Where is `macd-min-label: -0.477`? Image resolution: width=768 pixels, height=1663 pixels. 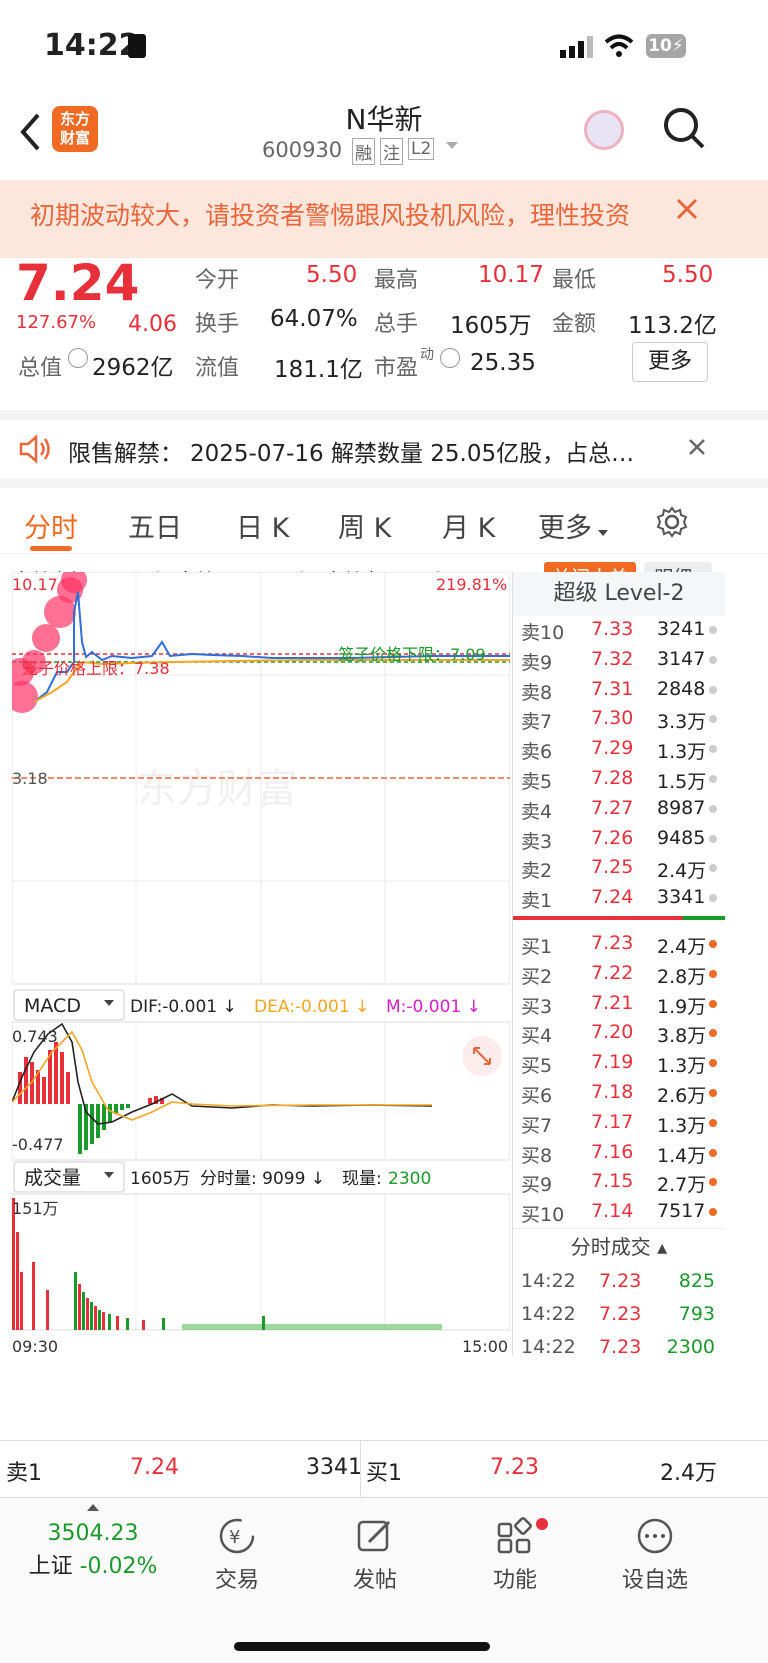
macd-min-label: -0.477 is located at coordinates (38, 1144).